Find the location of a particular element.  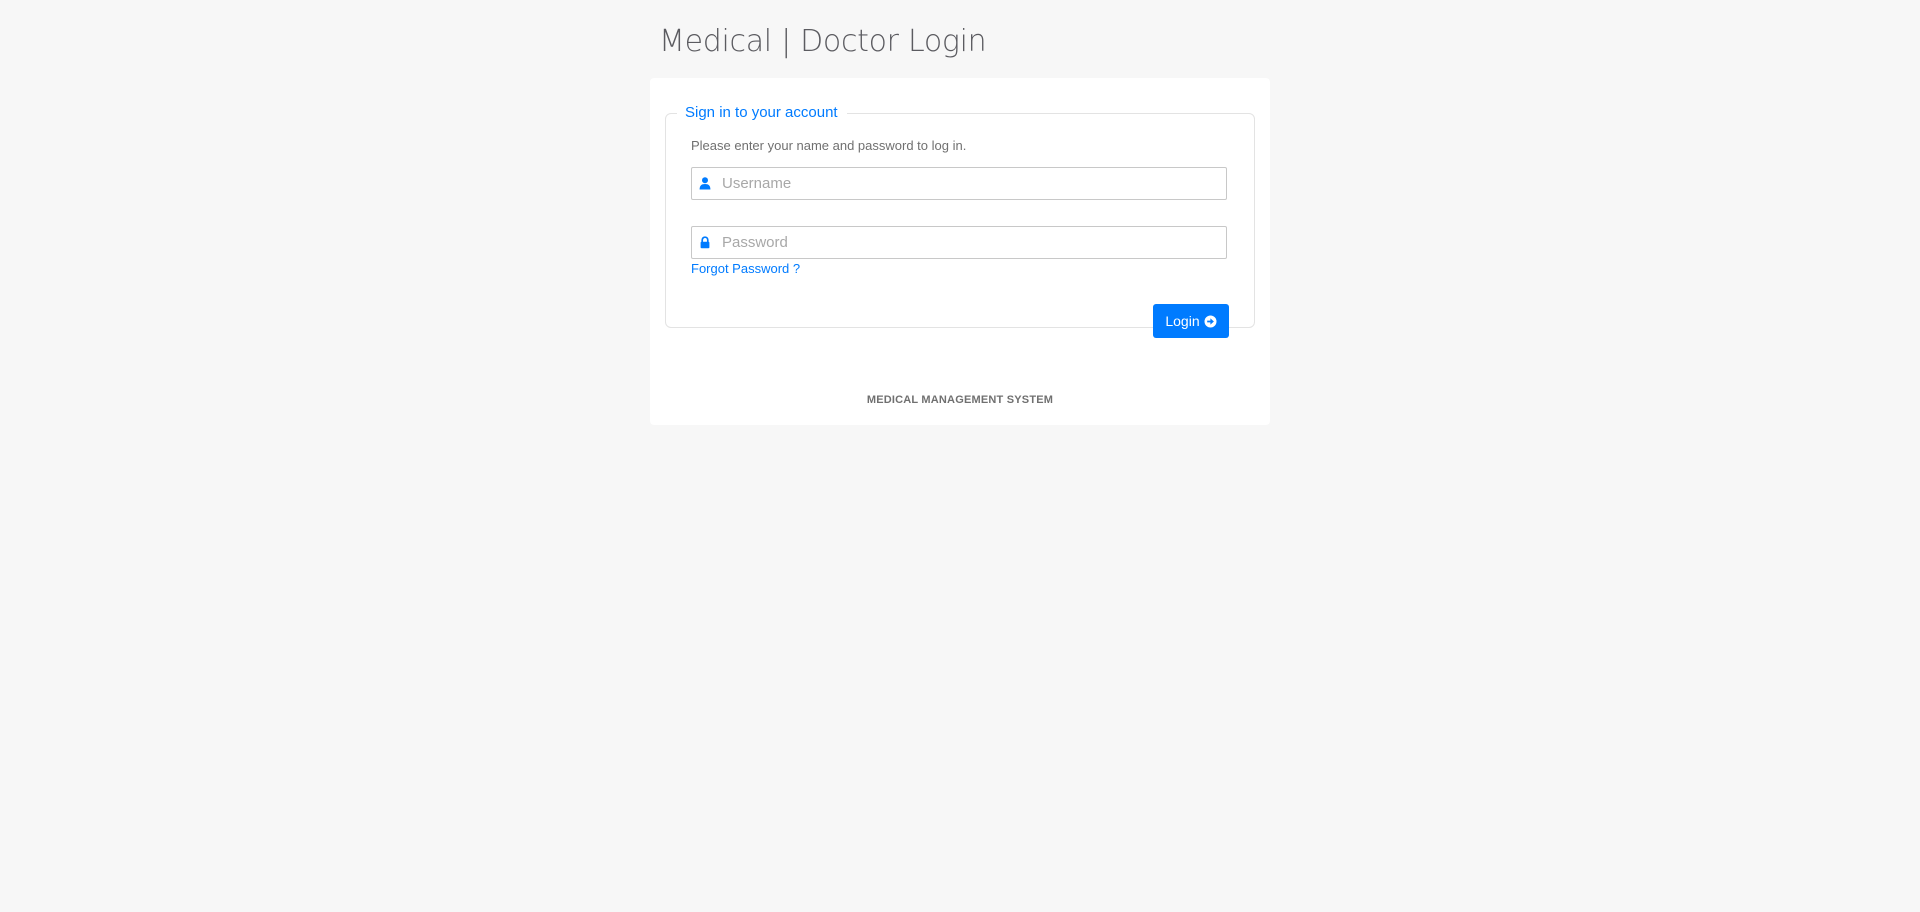

password-input is located at coordinates (972, 242).